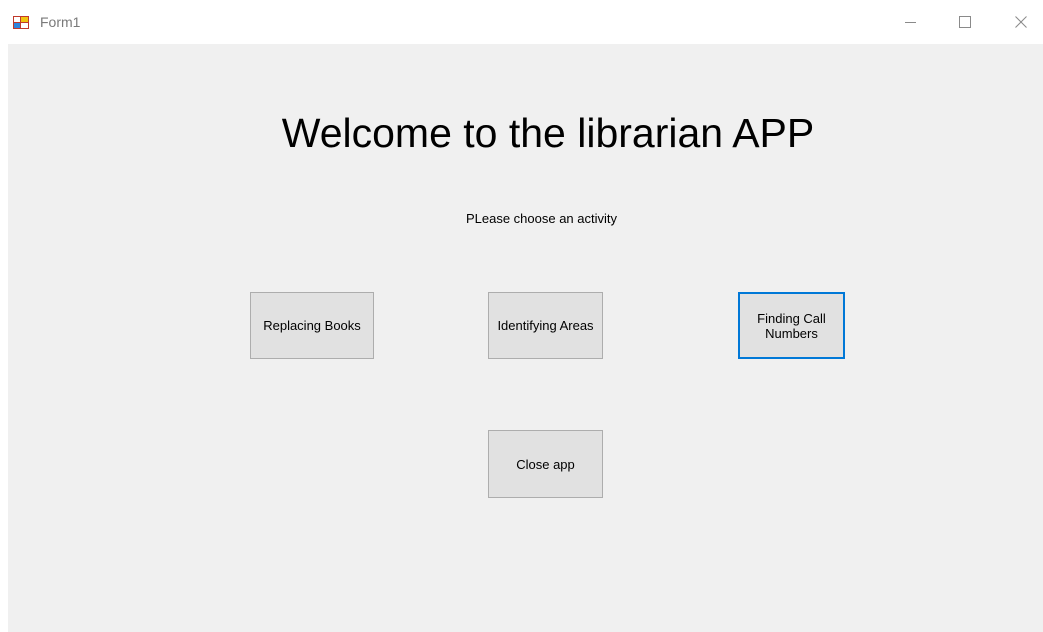 The height and width of the screenshot is (632, 1043). I want to click on title-bar: Form1, so click(521, 22).